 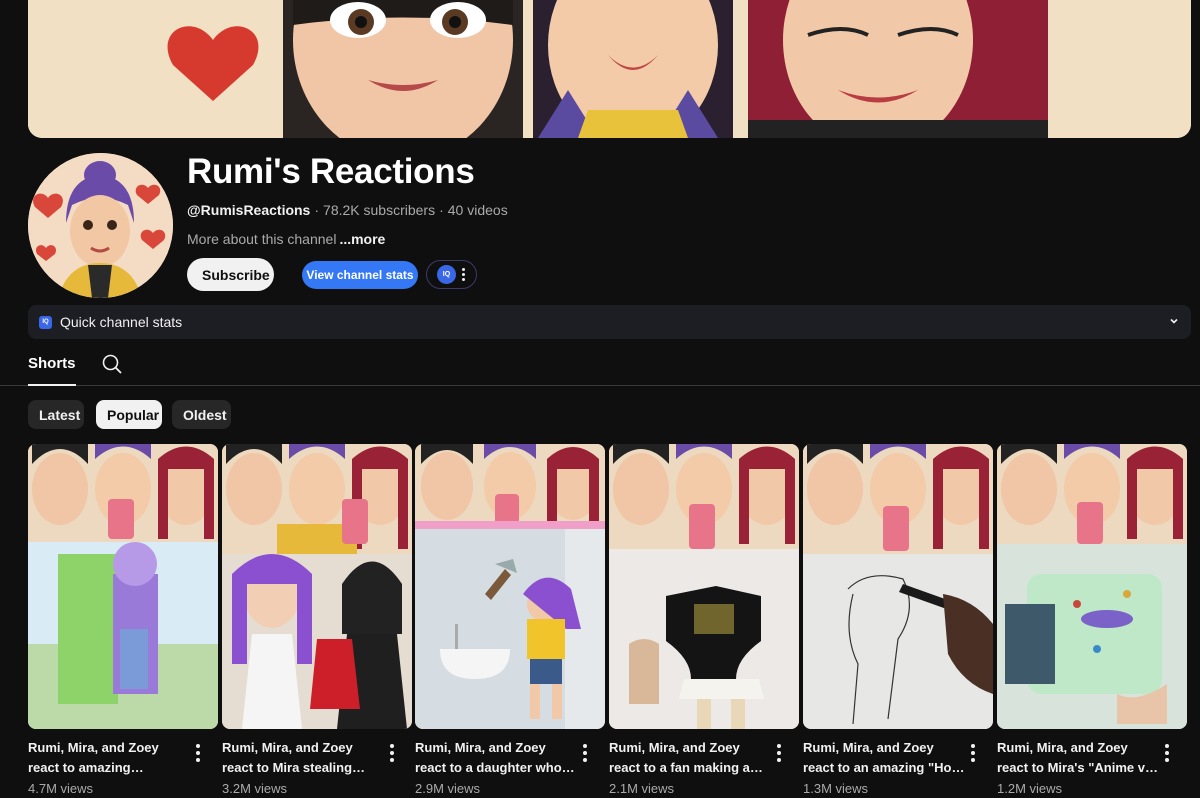 I want to click on subscribe-button: Subscribe, so click(x=230, y=274).